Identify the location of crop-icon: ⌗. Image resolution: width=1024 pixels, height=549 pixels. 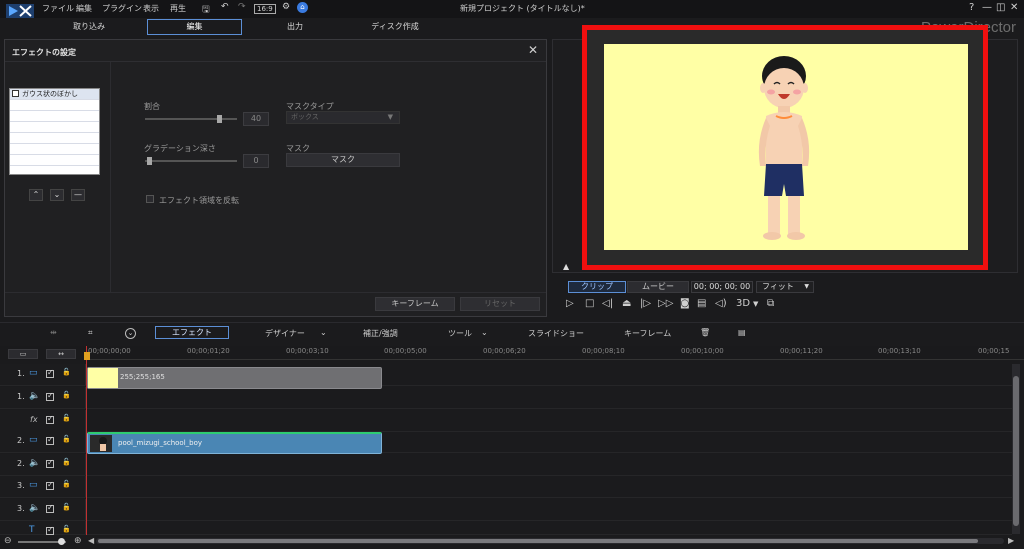
(90, 333).